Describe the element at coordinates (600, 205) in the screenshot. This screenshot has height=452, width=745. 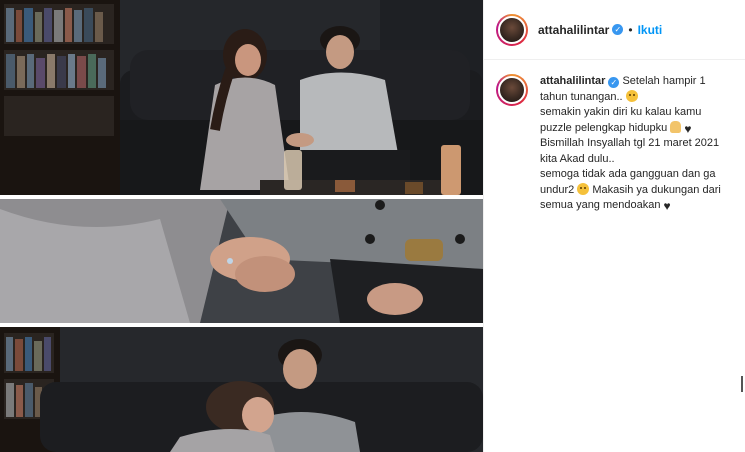
I see `caption-text-9: semua yang mendoakan` at that location.